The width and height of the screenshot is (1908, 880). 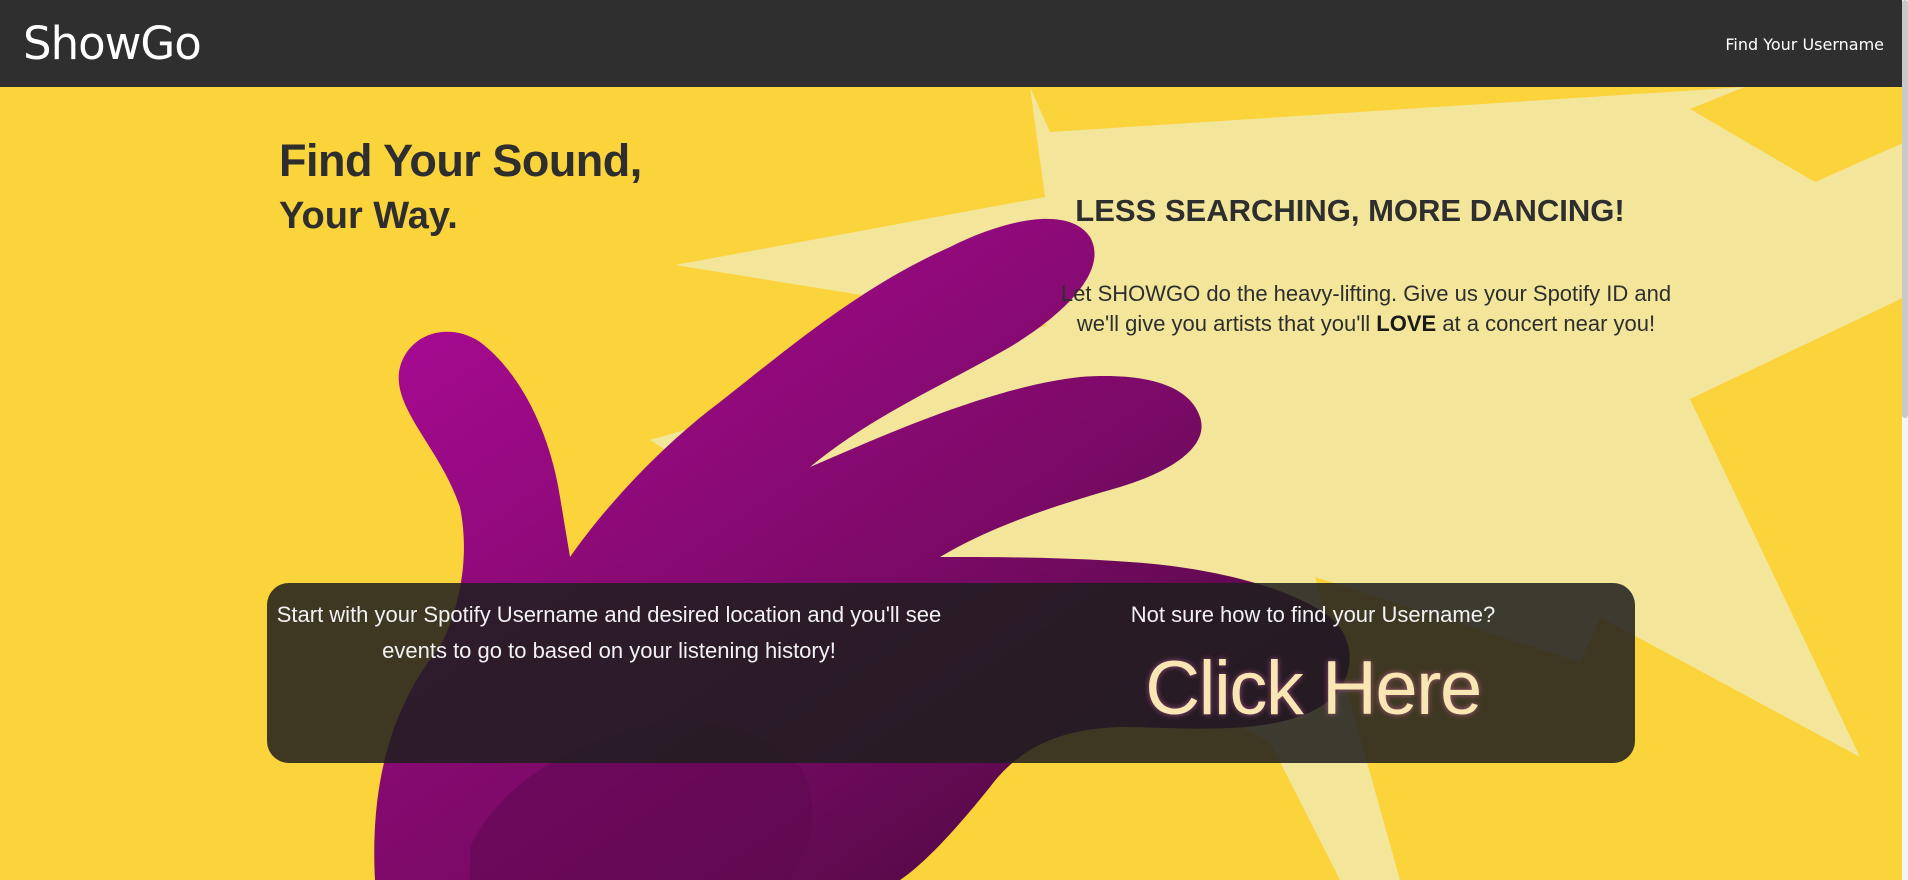 I want to click on find-username-link: Find Your Username, so click(x=1804, y=44).